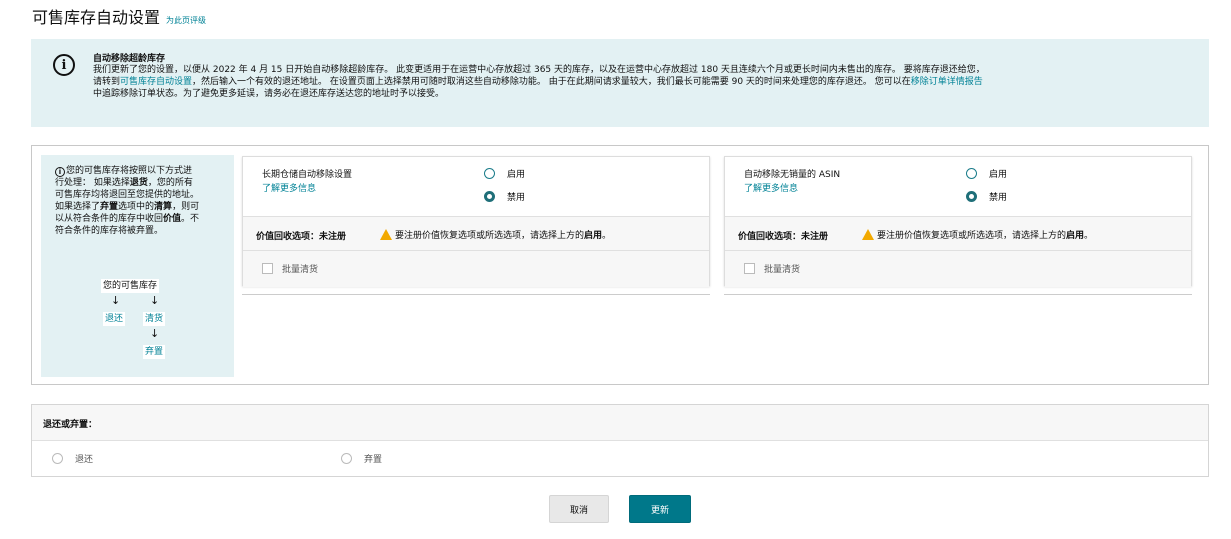 The image size is (1231, 539). What do you see at coordinates (792, 175) in the screenshot?
I see `panel-label: 自动移除无销量的 ASIN` at bounding box center [792, 175].